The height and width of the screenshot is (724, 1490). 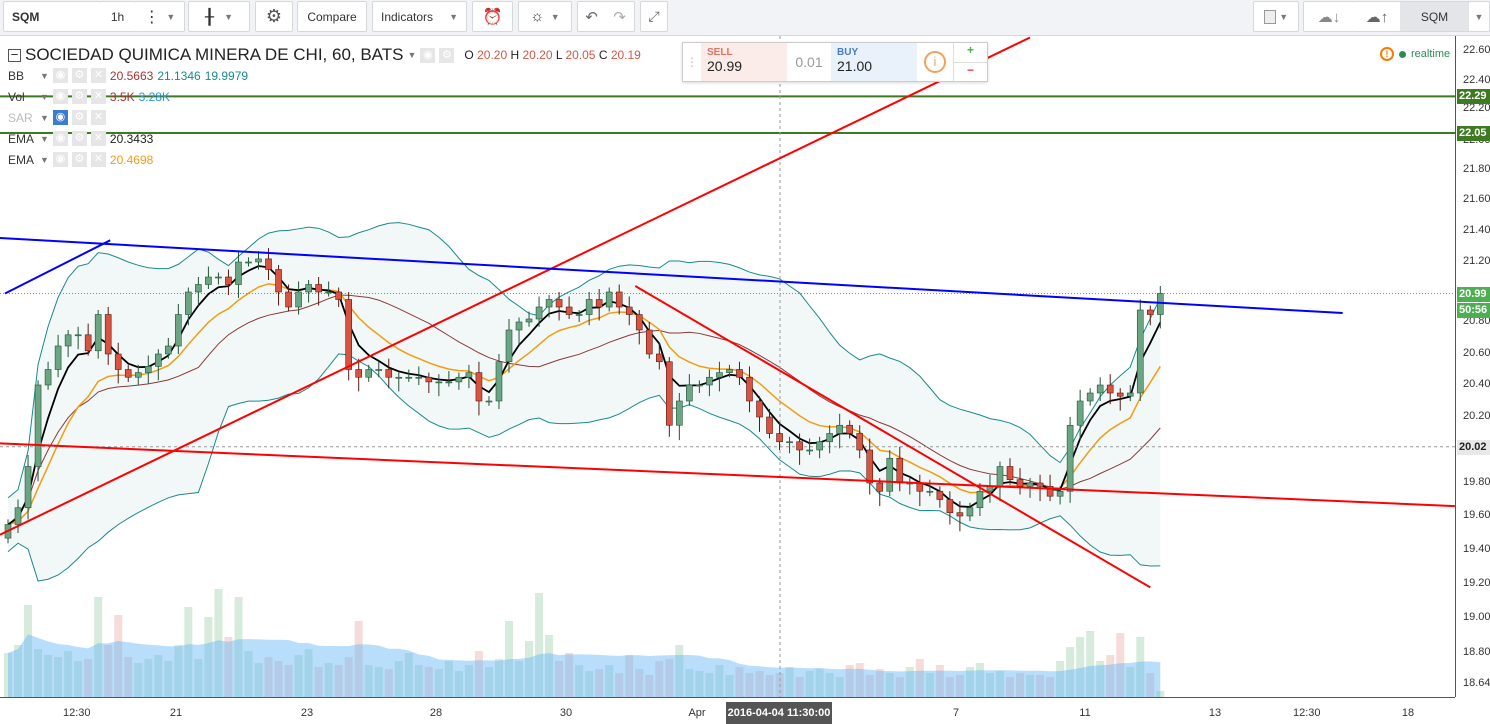 I want to click on series-title: SOCIEDAD QUIMICA MINERA DE CHI, 60, BATS, so click(x=214, y=55).